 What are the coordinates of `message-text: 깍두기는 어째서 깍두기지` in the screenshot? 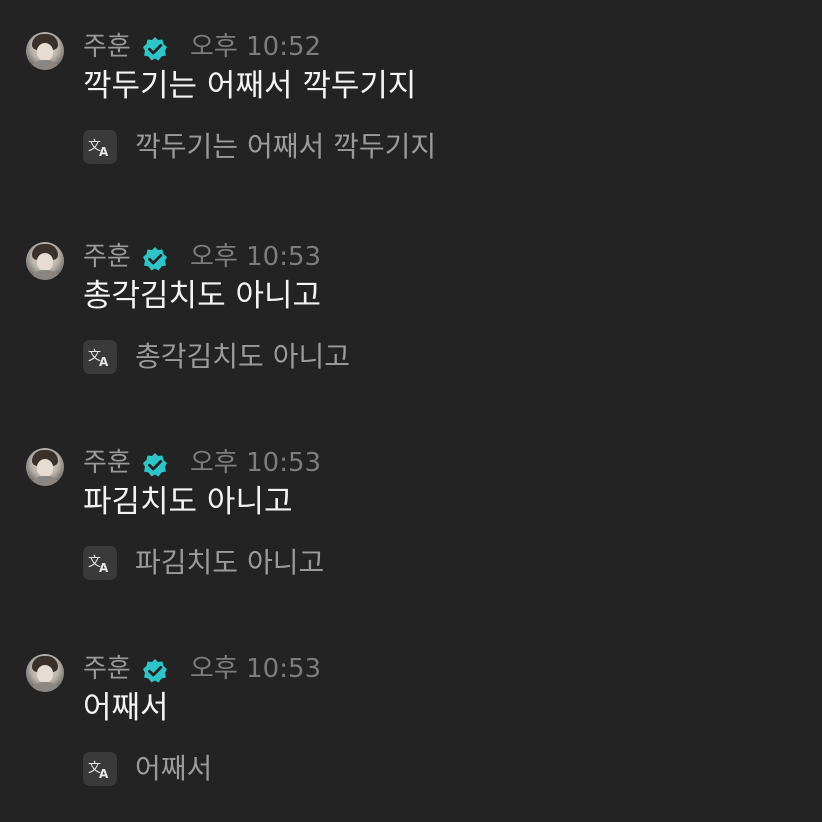 It's located at (250, 86).